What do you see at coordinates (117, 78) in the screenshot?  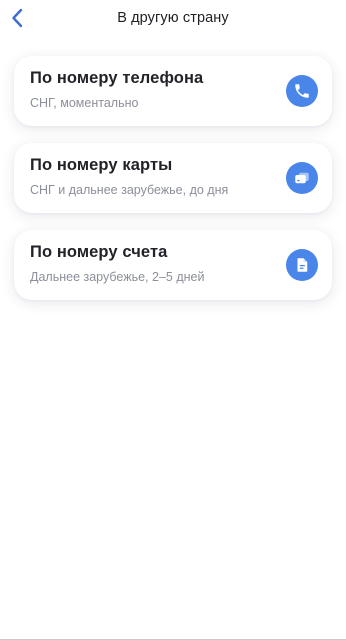 I see `option-title: По номеру телефона` at bounding box center [117, 78].